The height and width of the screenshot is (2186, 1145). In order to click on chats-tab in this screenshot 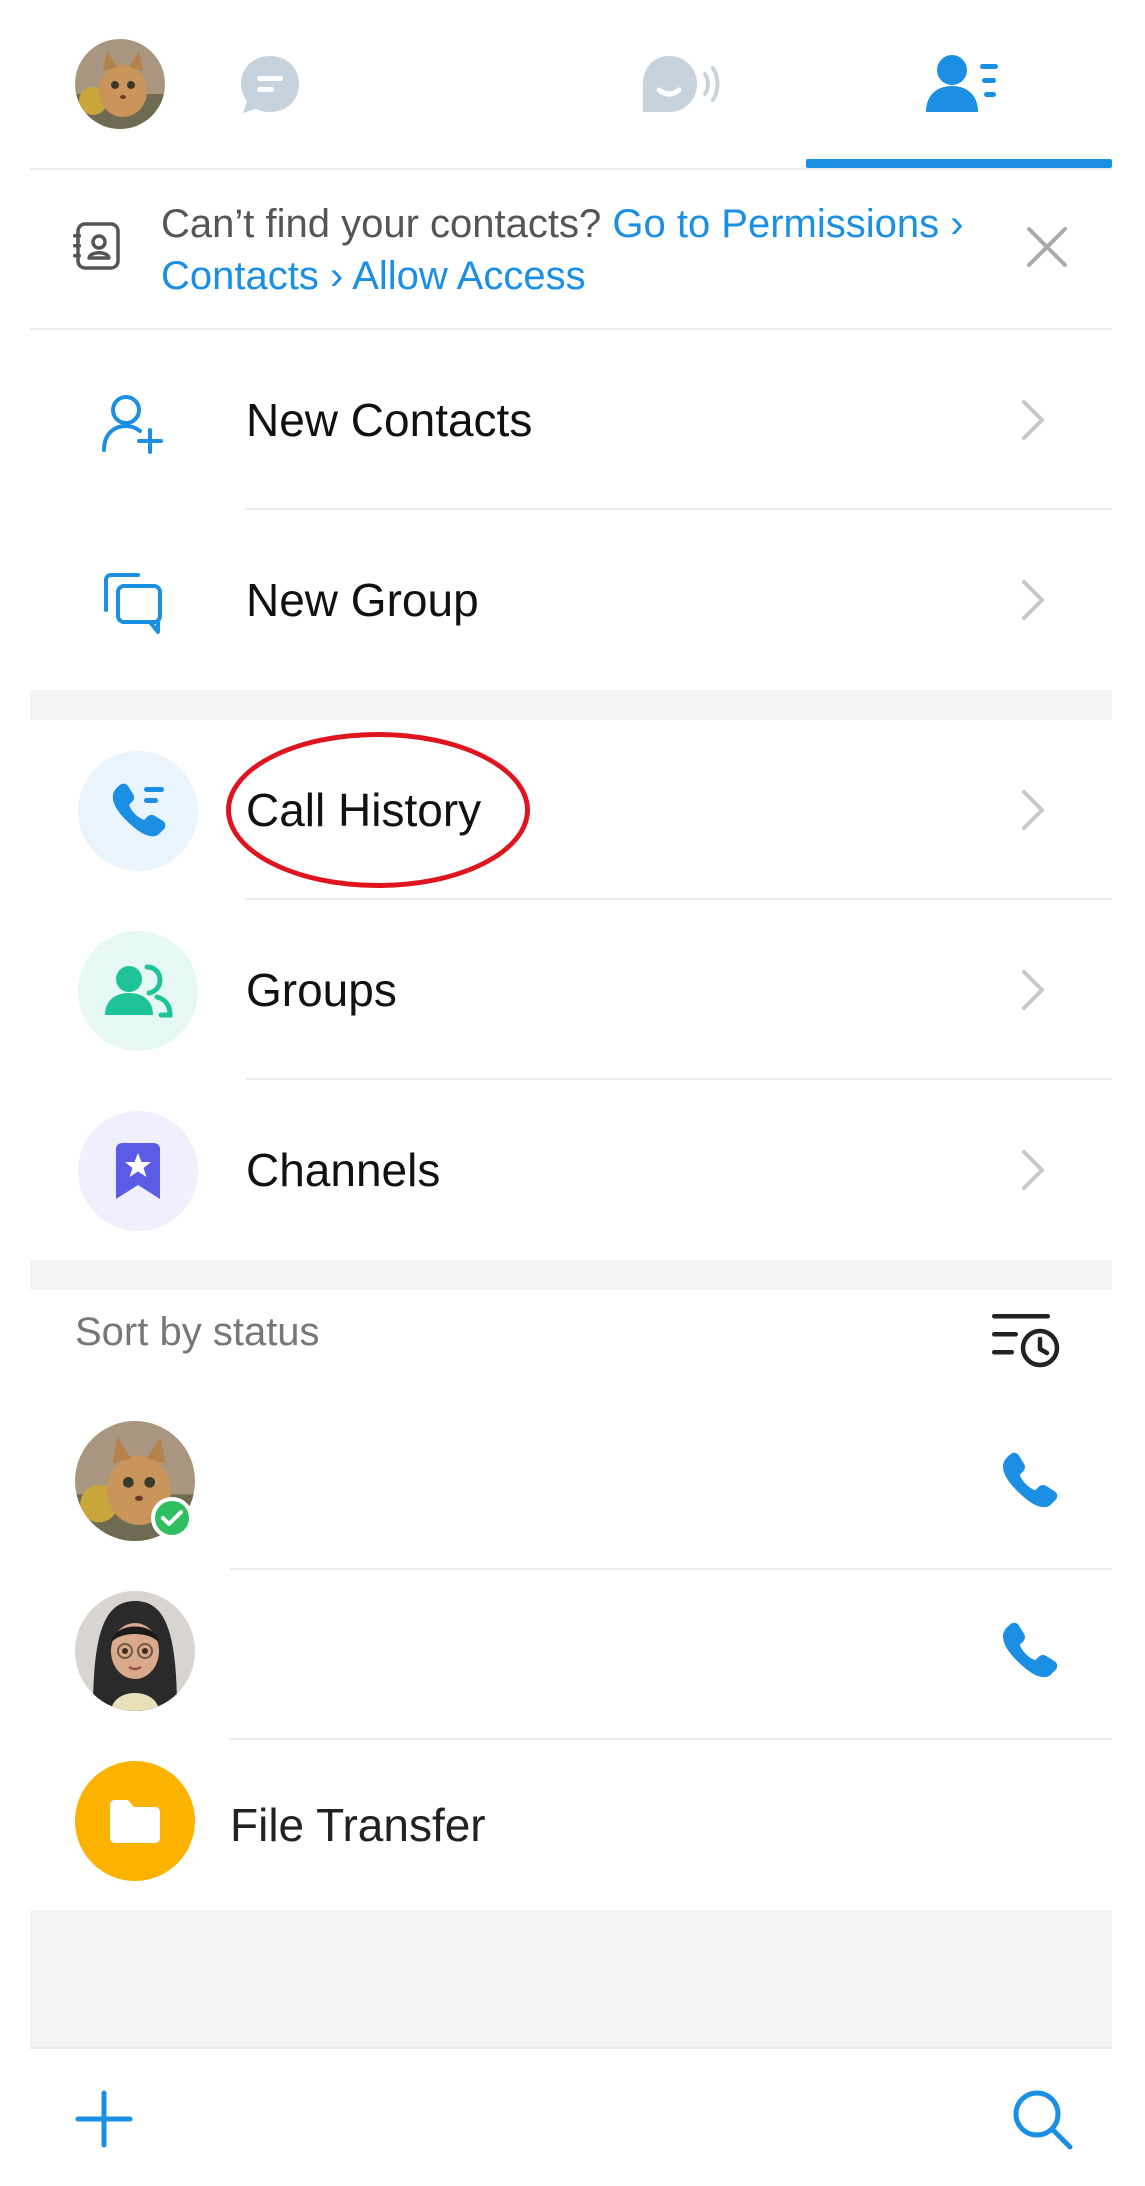, I will do `click(270, 85)`.